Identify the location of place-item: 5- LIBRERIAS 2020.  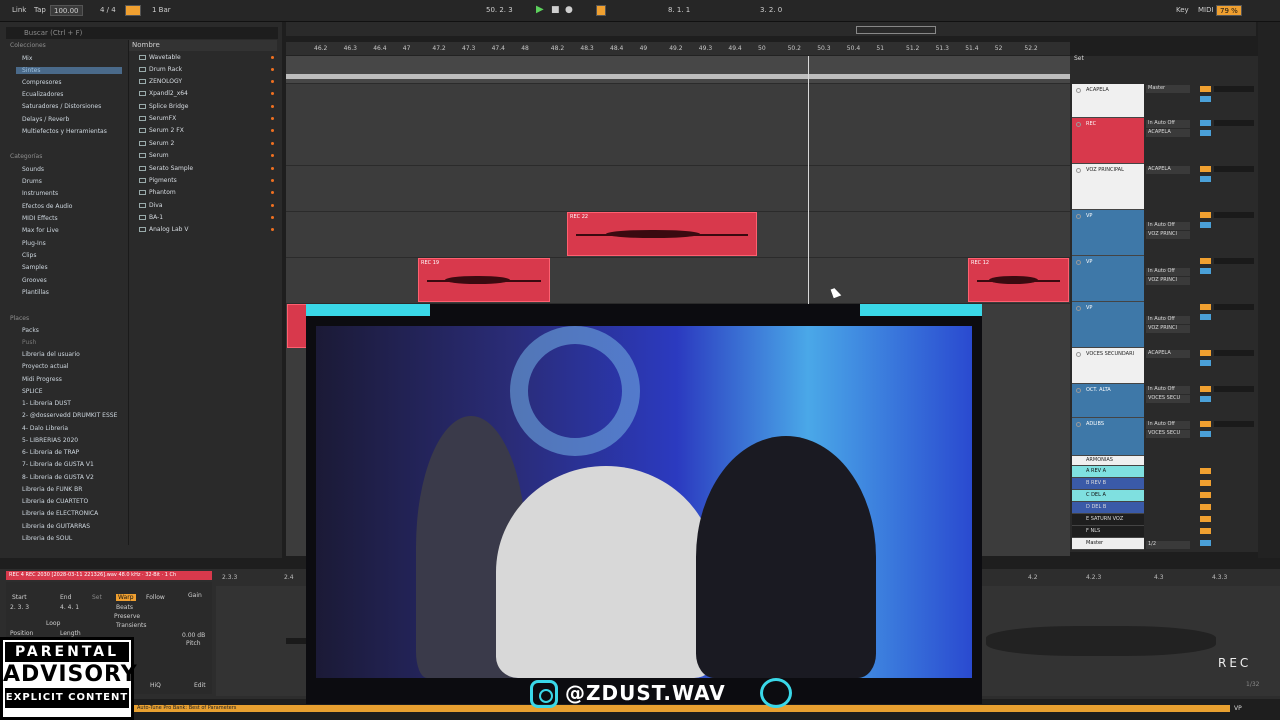
(50, 440).